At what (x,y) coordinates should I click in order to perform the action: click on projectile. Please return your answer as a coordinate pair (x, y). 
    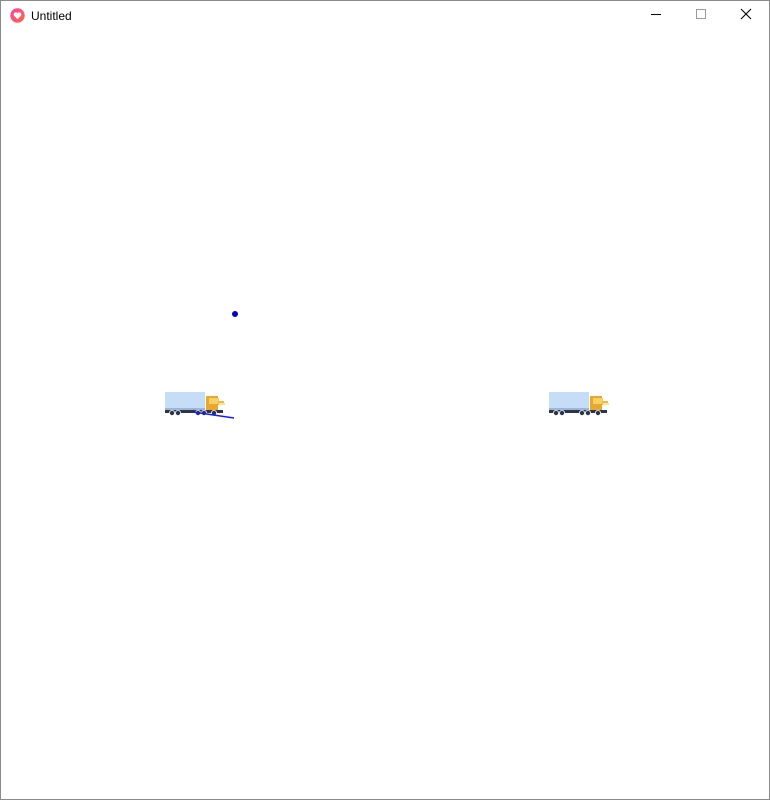
    Looking at the image, I should click on (235, 314).